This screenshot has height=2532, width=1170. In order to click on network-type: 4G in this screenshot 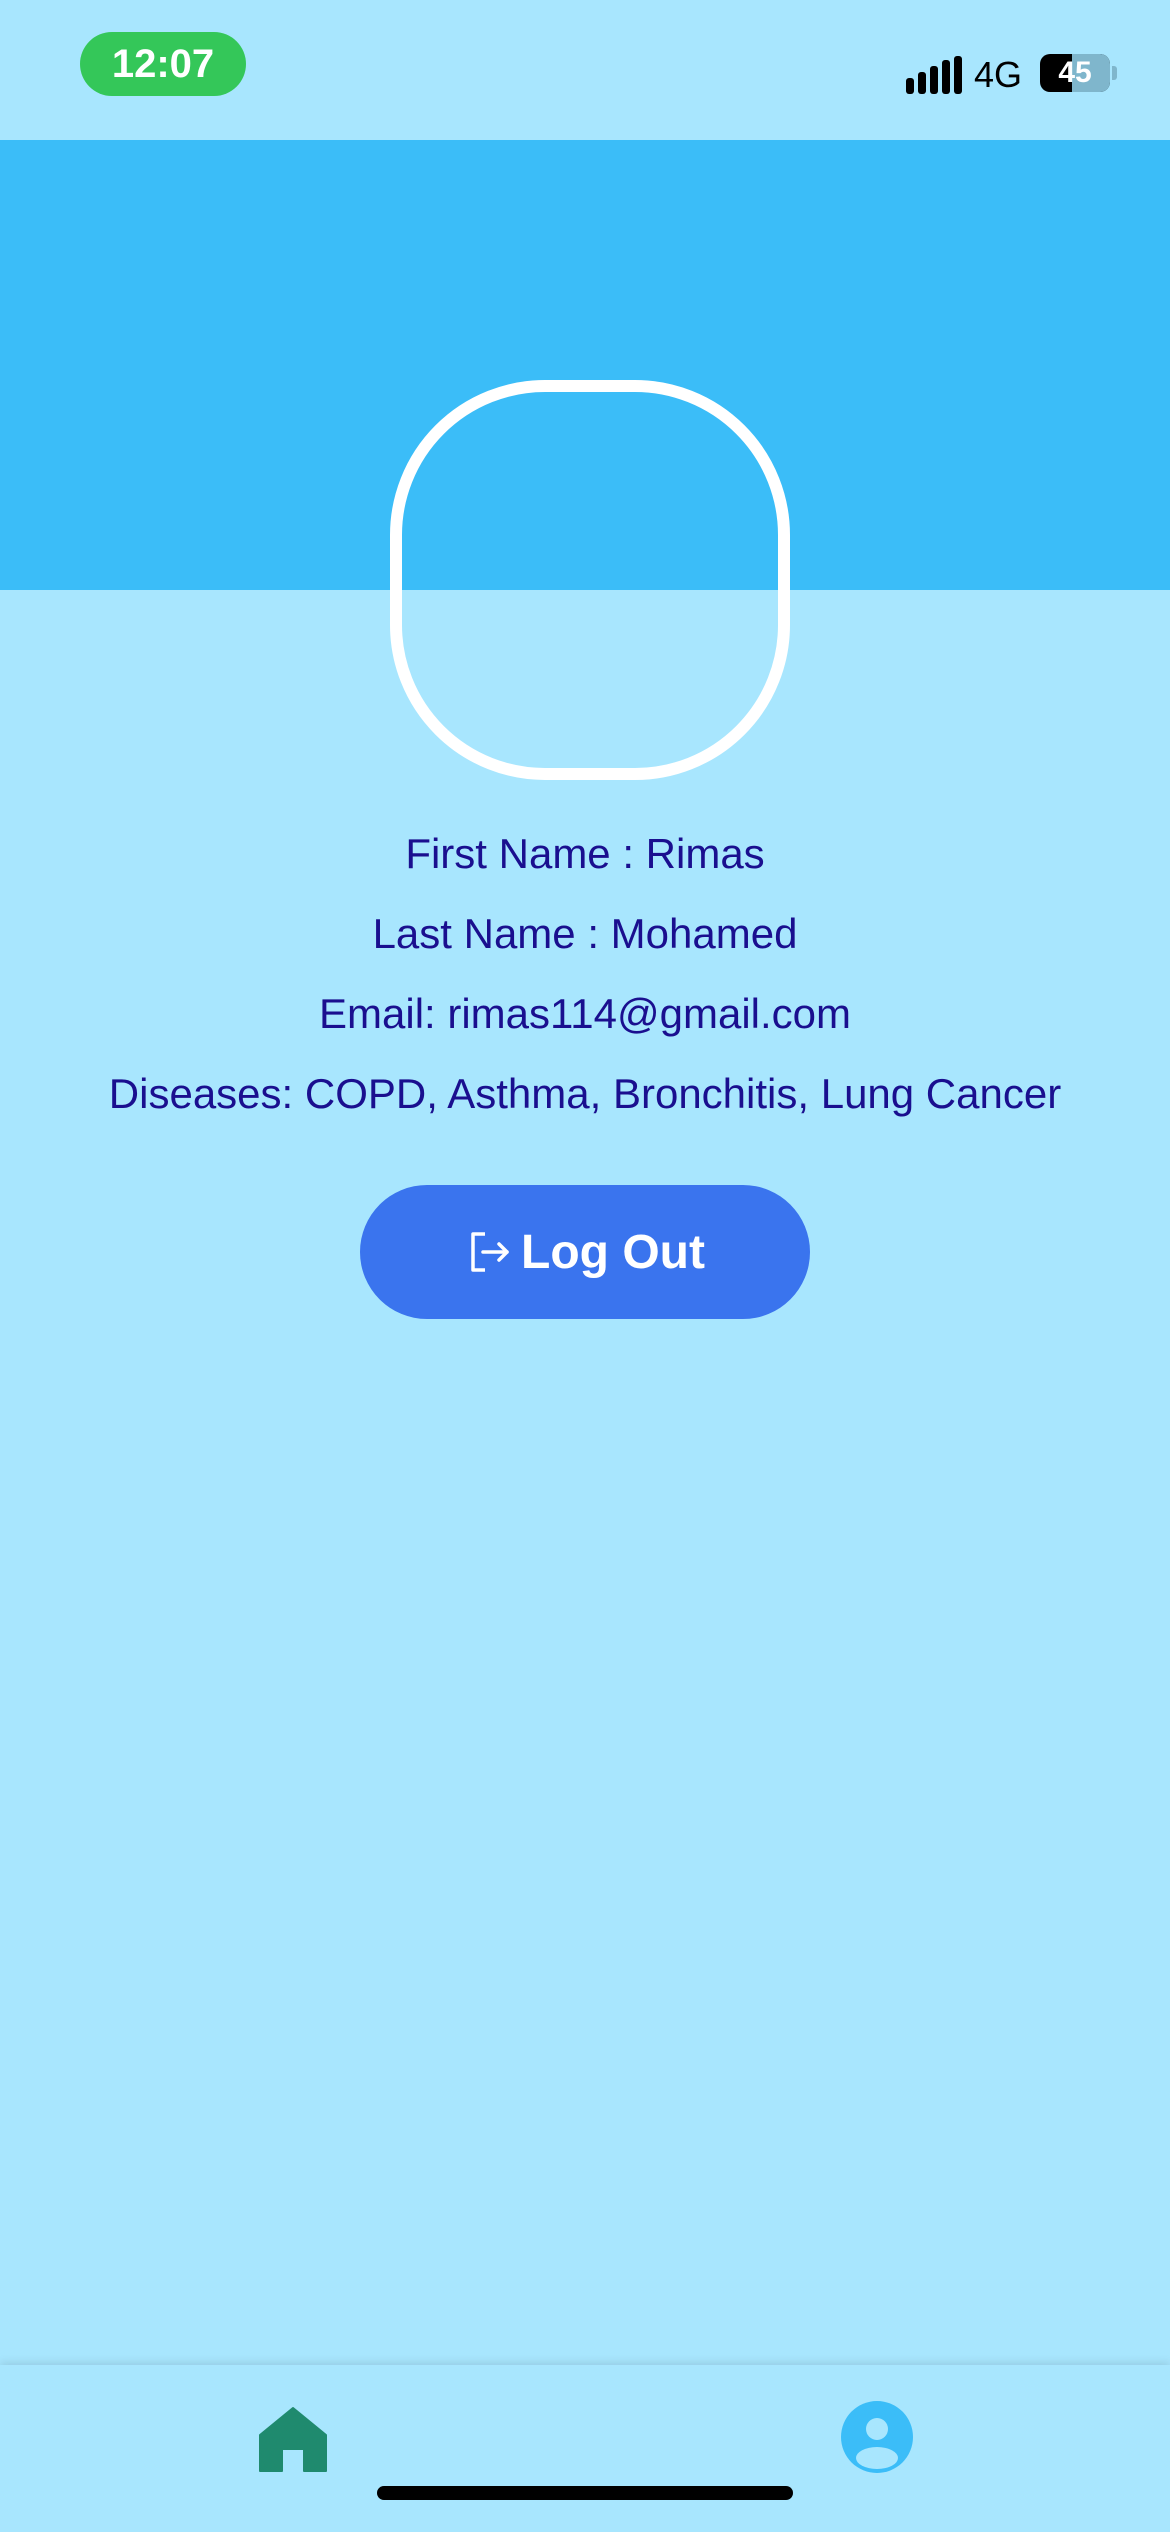, I will do `click(998, 74)`.